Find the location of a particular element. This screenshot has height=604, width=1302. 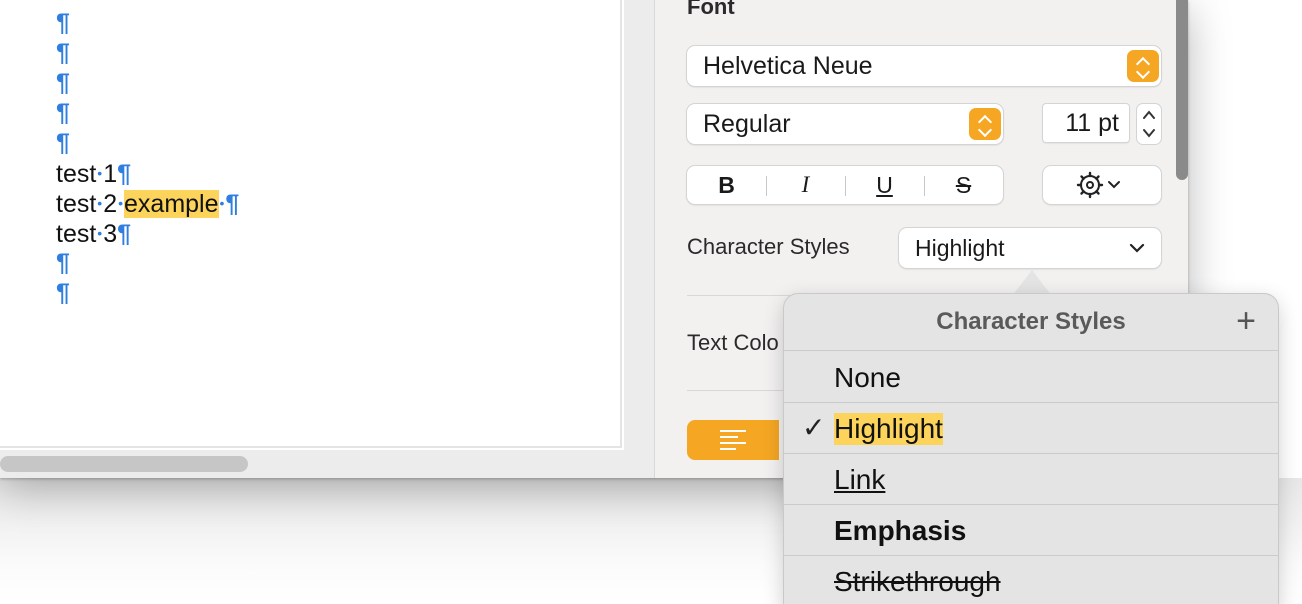

menu-item-label: None is located at coordinates (867, 377).